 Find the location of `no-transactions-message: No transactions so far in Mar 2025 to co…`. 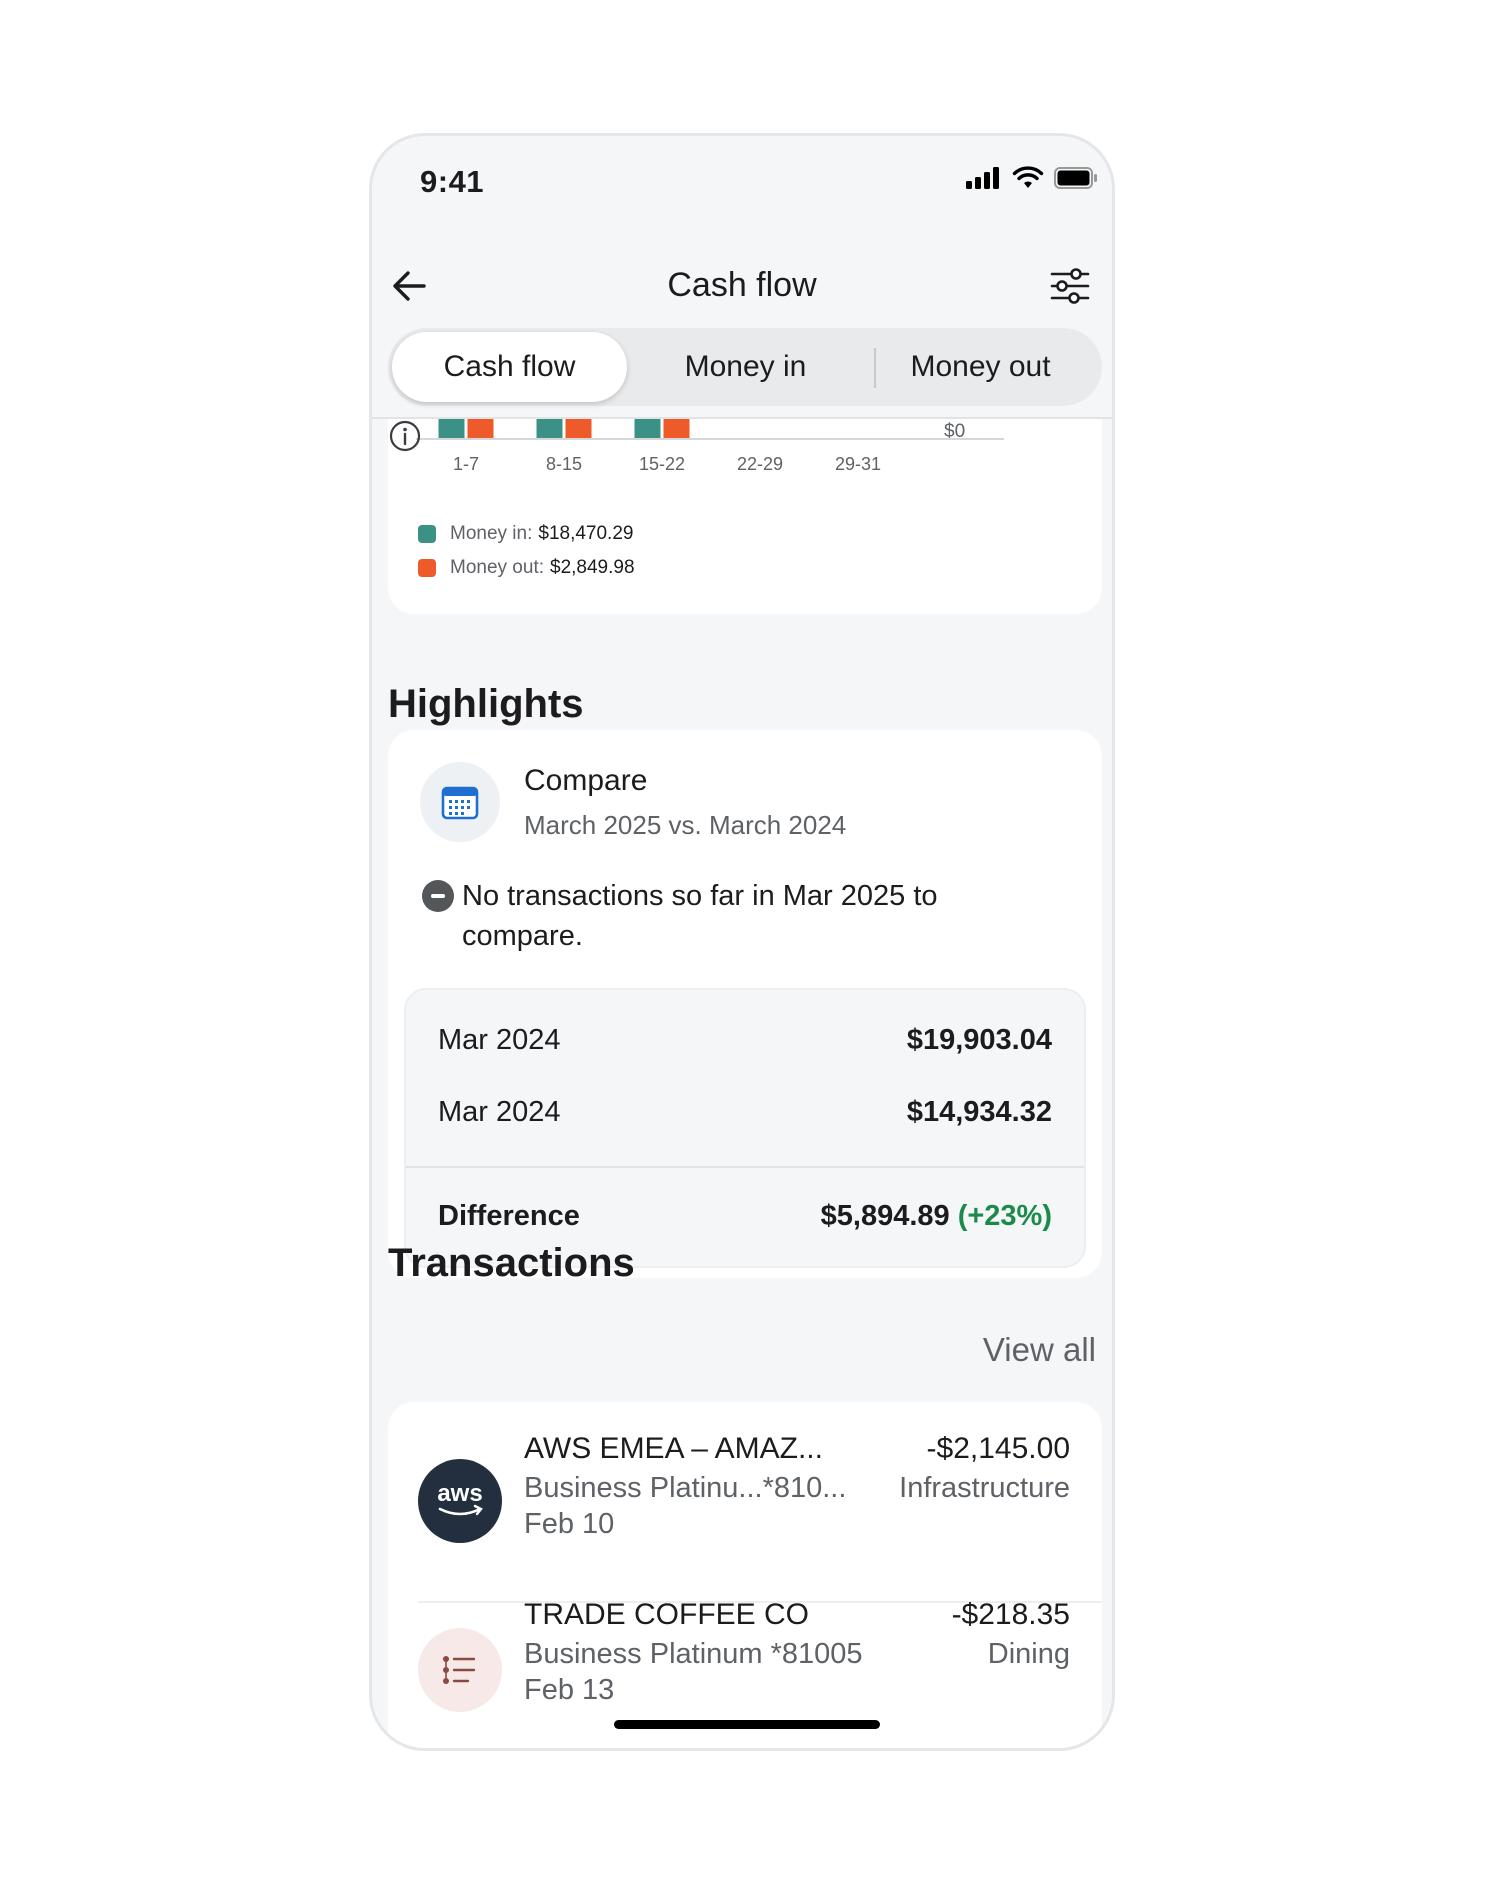

no-transactions-message: No transactions so far in Mar 2025 to co… is located at coordinates (700, 916).